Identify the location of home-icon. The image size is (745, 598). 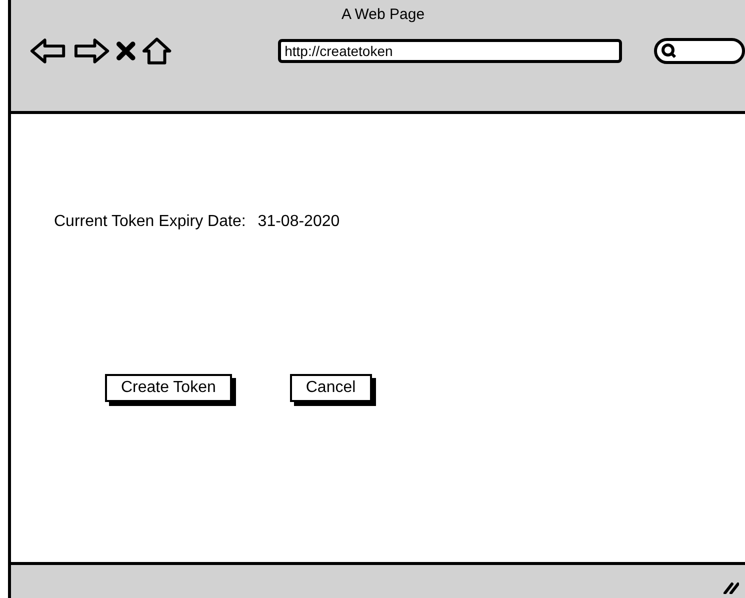
(157, 50).